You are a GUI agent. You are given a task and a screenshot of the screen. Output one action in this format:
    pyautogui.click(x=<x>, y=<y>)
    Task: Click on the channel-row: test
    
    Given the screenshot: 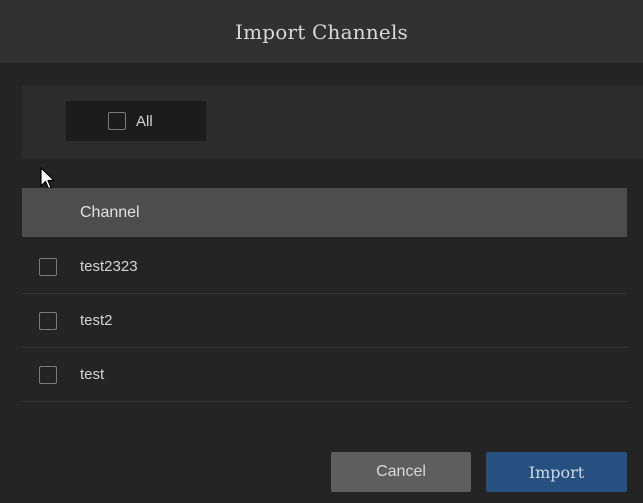 What is the action you would take?
    pyautogui.click(x=324, y=375)
    